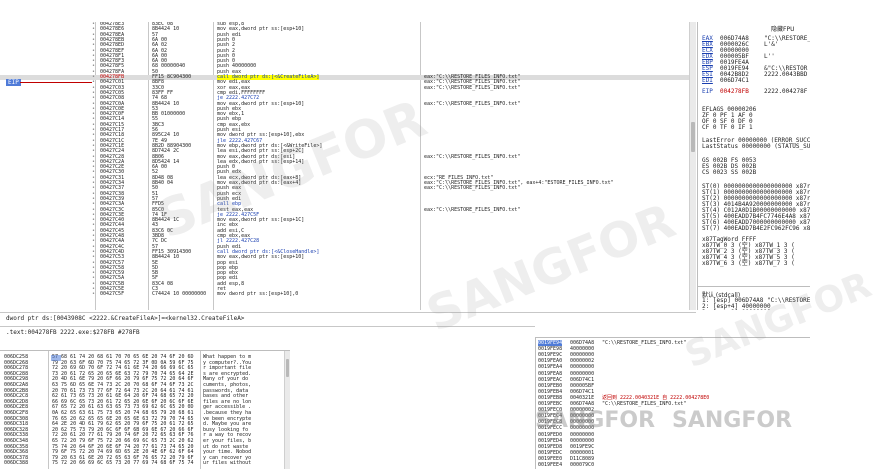  Describe the element at coordinates (258, 294) in the screenshot. I see `disassembly-instruction: mov dword ptr ss:[esp+10],0` at that location.